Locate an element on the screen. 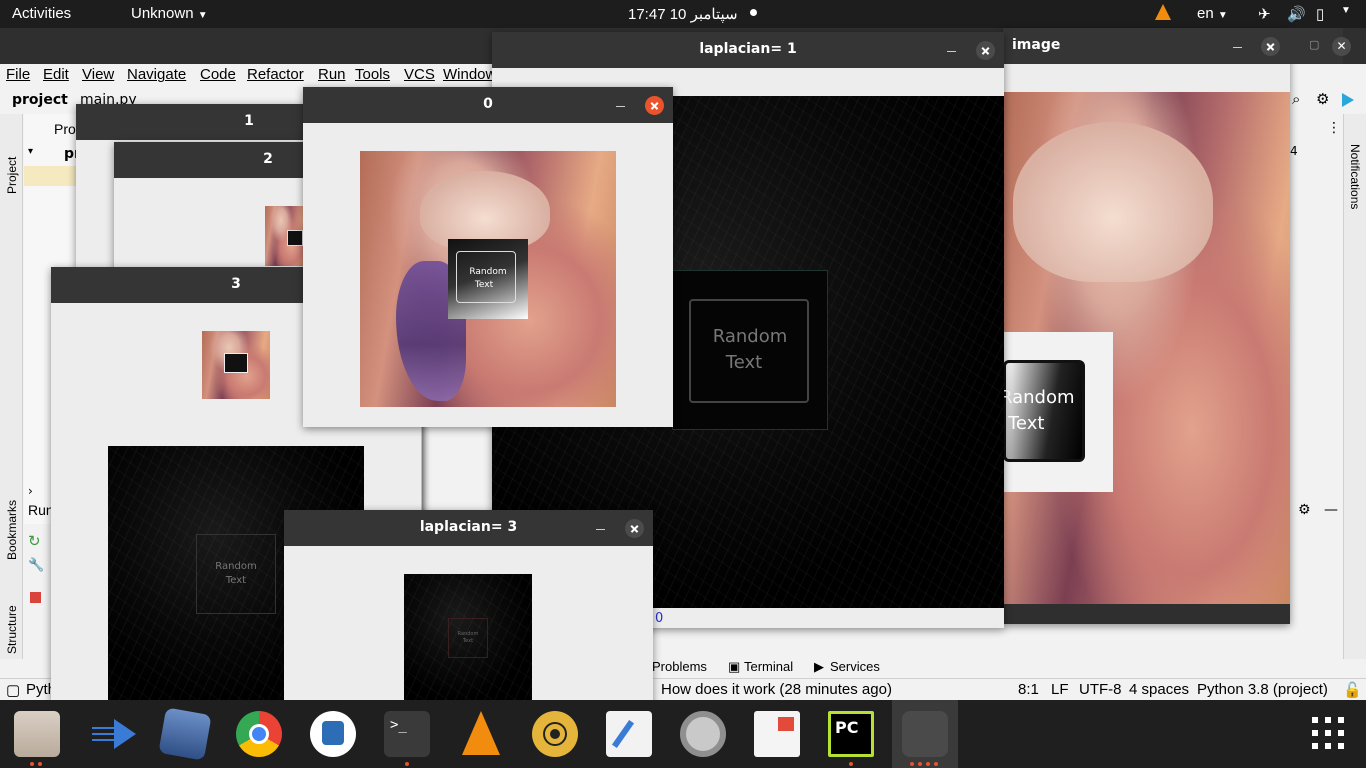 Image resolution: width=1366 pixels, height=768 pixels. vlc-icon is located at coordinates (481, 734).